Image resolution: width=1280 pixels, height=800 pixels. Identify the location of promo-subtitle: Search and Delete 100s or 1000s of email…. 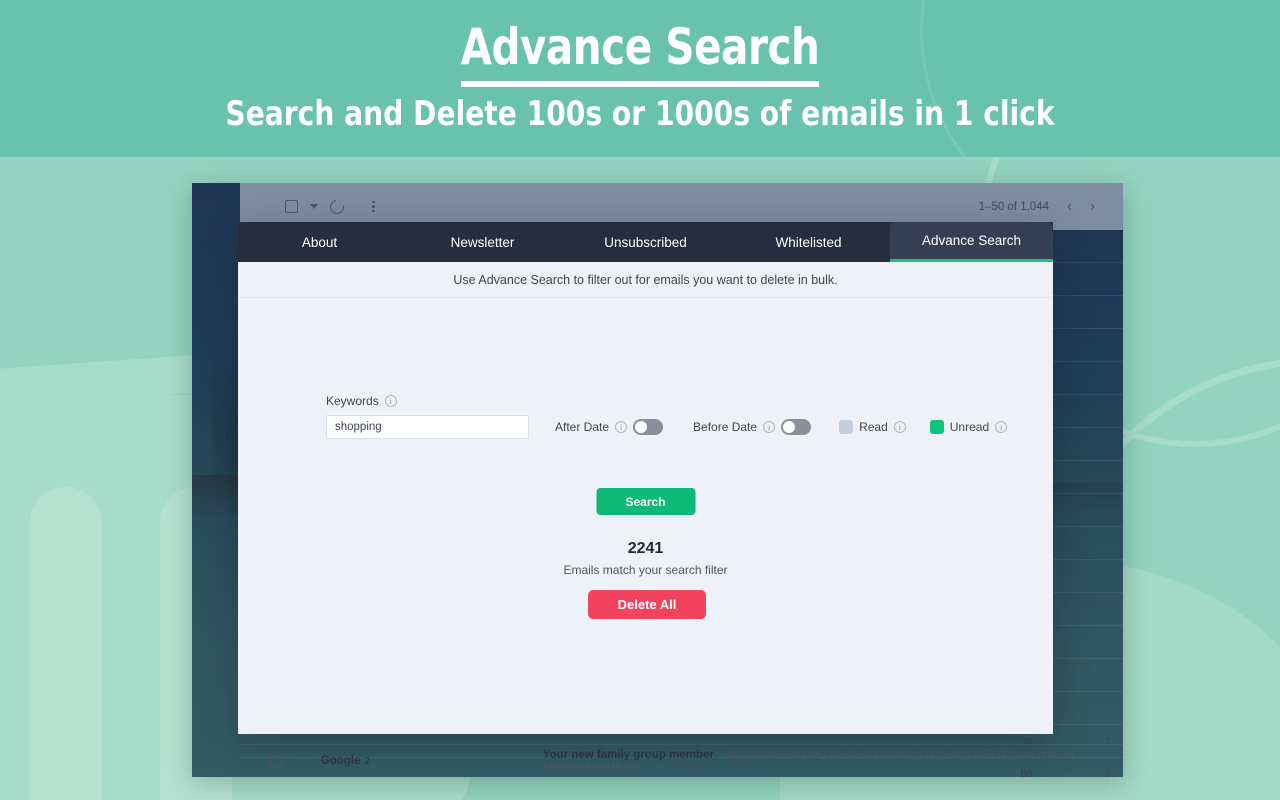
(640, 114).